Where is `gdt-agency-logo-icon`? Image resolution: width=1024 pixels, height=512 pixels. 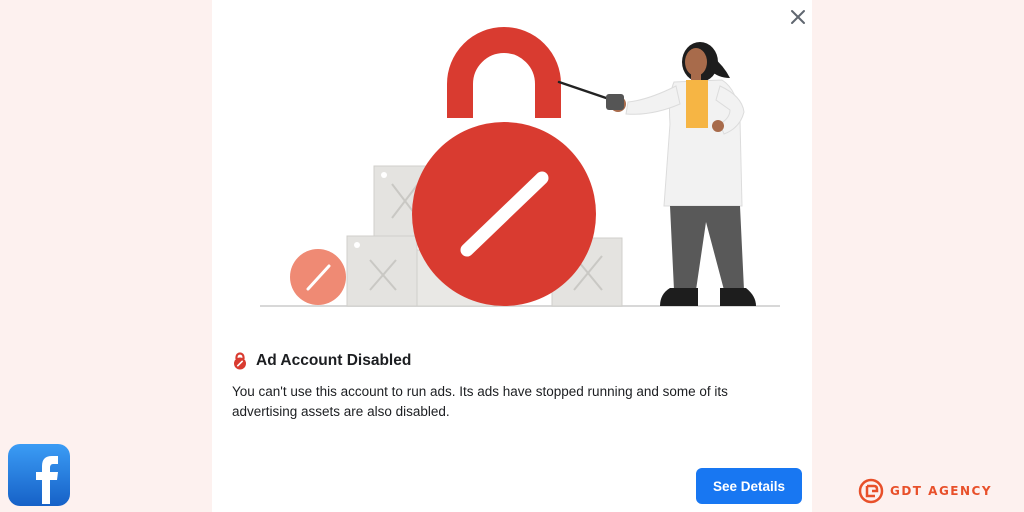 gdt-agency-logo-icon is located at coordinates (871, 491).